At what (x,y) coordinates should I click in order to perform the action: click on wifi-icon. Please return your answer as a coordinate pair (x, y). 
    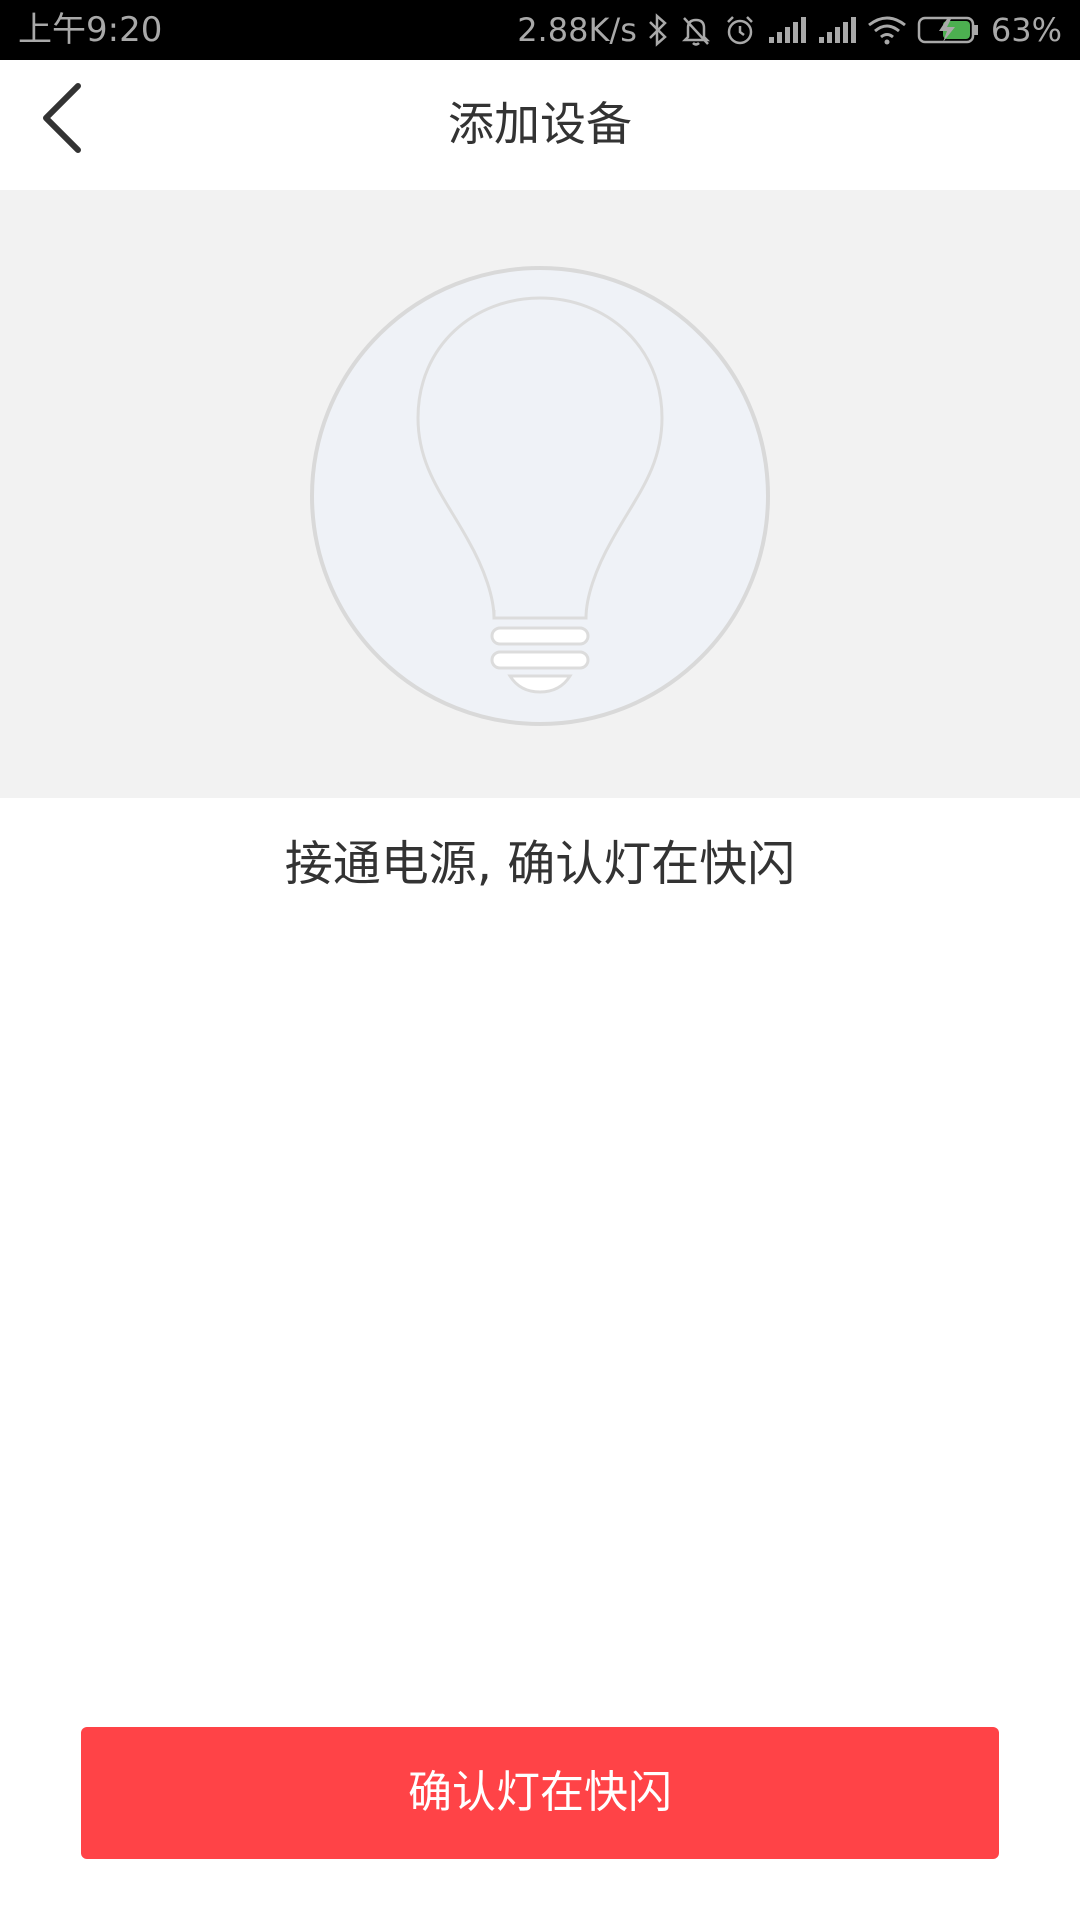
    Looking at the image, I should click on (887, 30).